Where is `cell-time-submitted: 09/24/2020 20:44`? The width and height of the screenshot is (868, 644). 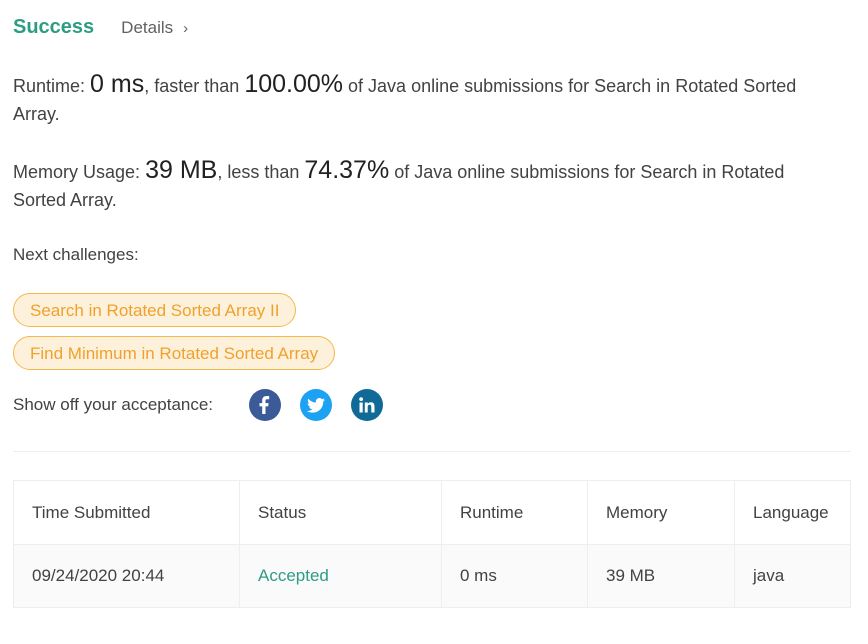 cell-time-submitted: 09/24/2020 20:44 is located at coordinates (126, 576).